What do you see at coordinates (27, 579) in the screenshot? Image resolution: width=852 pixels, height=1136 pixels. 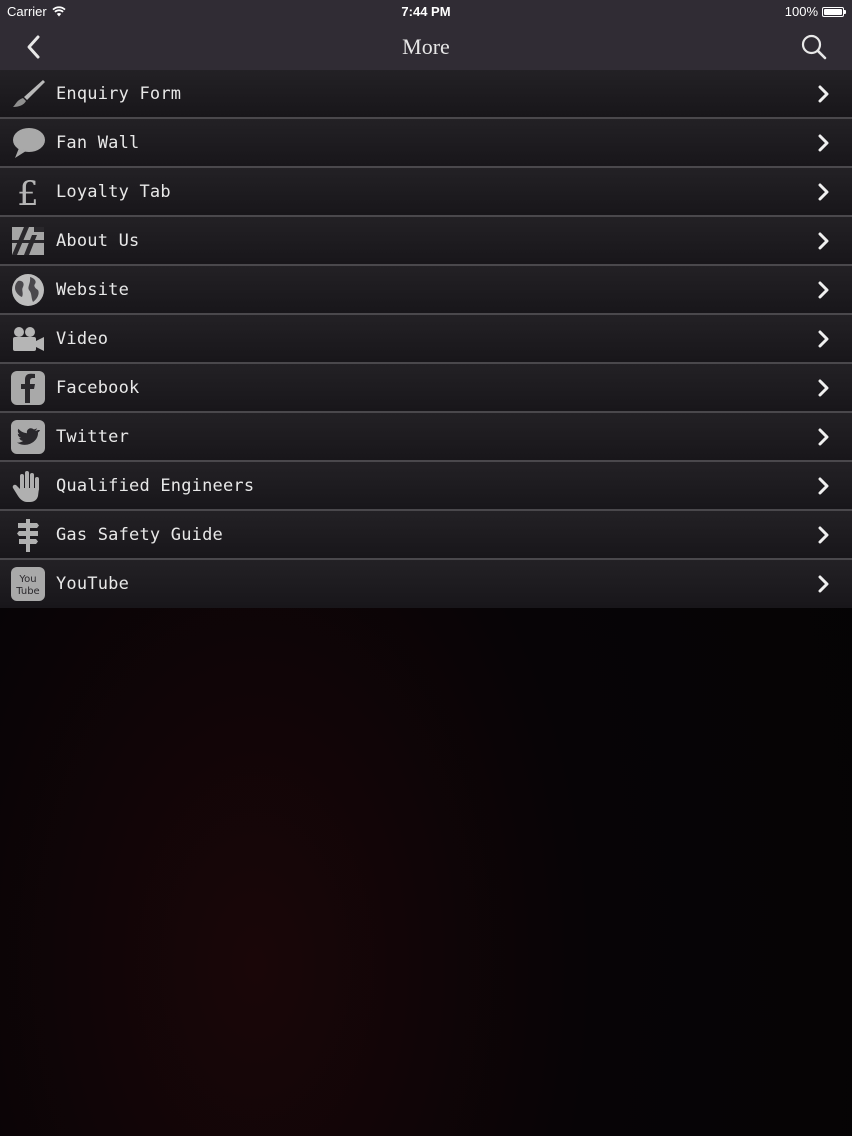 I see `svg-text: You` at bounding box center [27, 579].